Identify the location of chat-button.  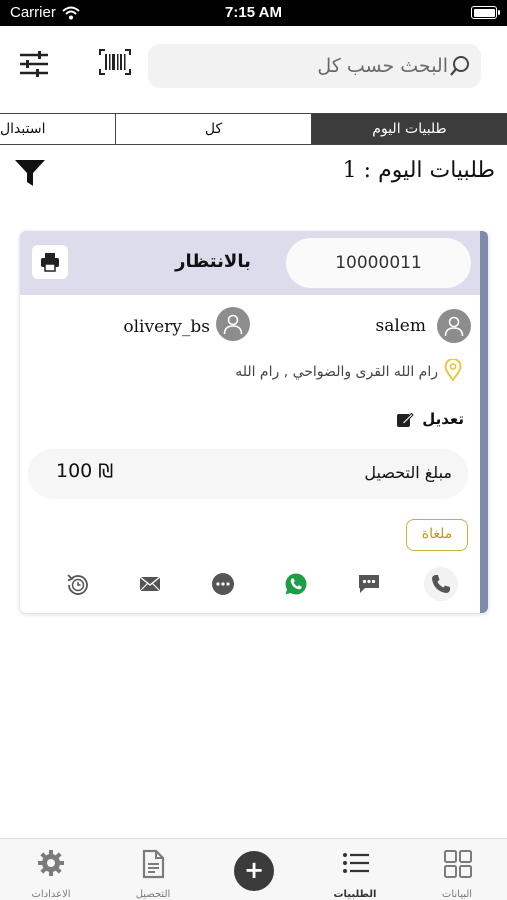
(223, 584).